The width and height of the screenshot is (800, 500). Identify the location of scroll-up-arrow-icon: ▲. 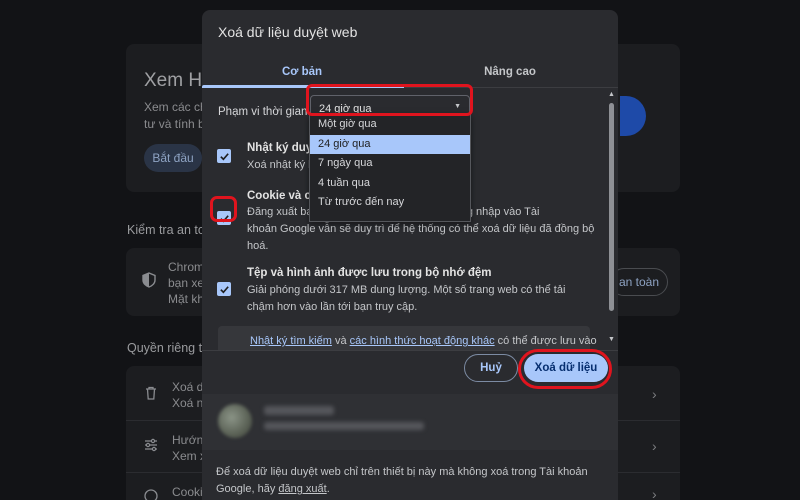
(611, 94).